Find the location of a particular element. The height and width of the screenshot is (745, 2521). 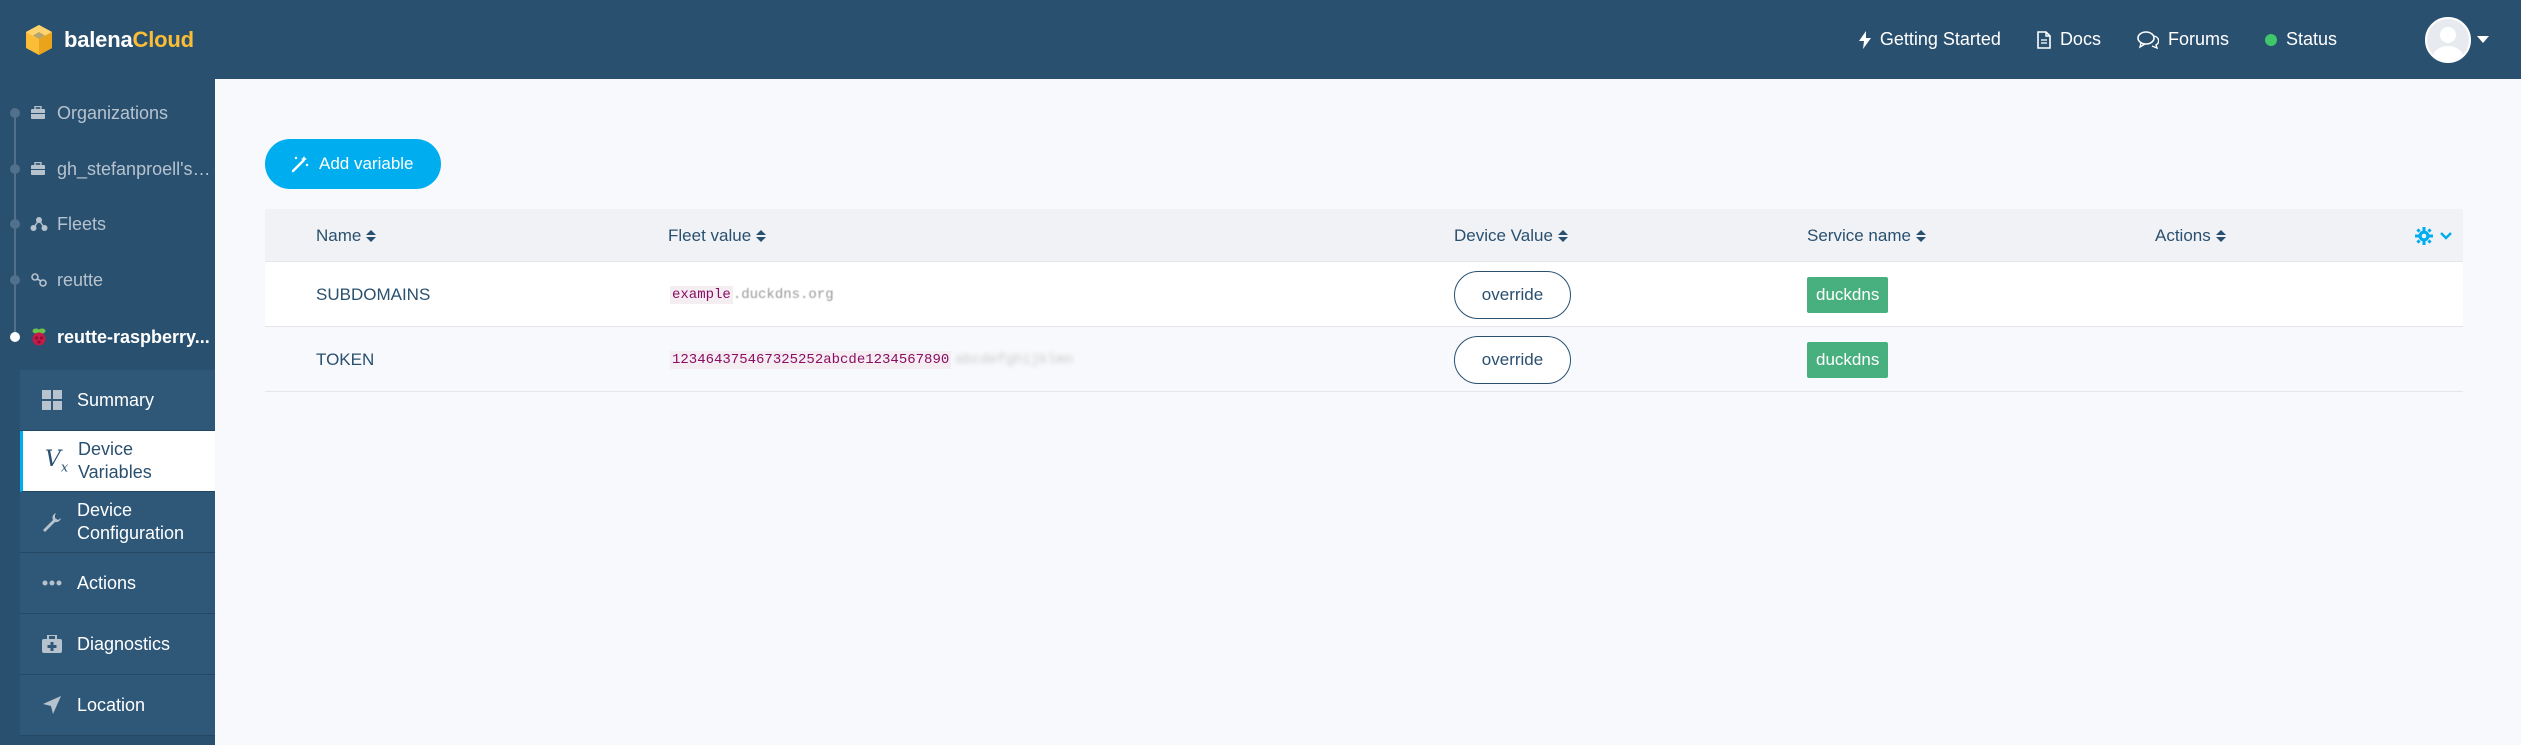

wrench-icon is located at coordinates (52, 522).